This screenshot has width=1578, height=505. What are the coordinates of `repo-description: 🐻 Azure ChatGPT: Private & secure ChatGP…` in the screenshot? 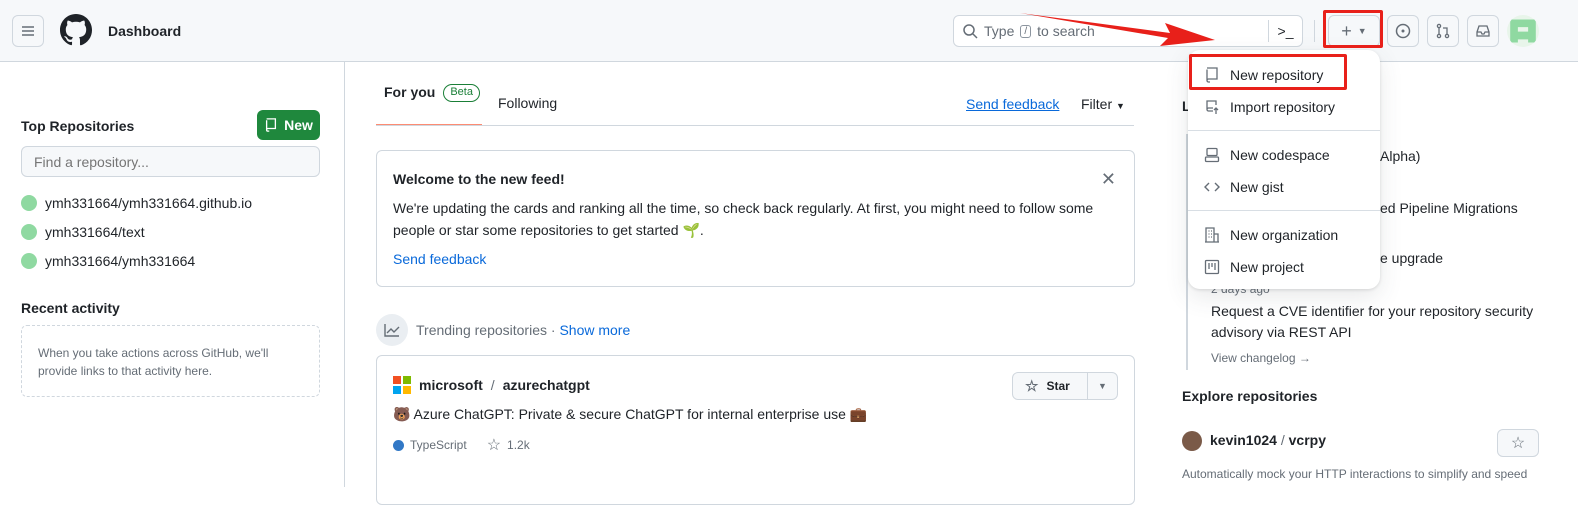 It's located at (630, 414).